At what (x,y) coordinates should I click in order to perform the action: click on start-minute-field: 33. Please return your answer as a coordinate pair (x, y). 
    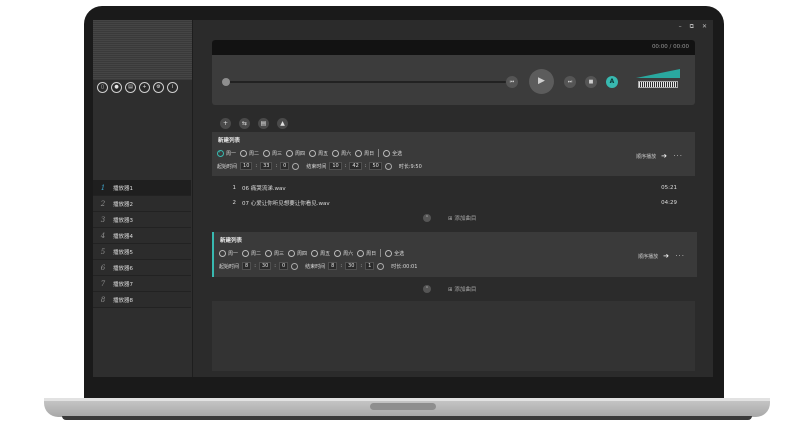
    Looking at the image, I should click on (266, 166).